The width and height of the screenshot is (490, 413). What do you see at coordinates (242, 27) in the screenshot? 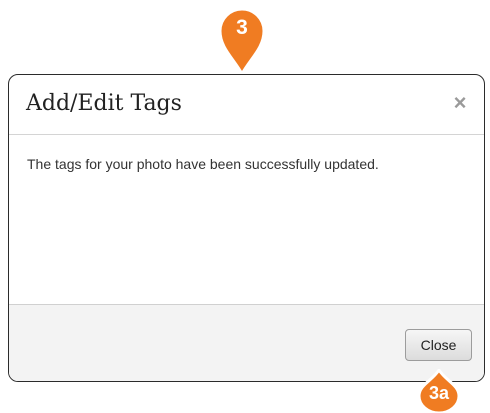
I see `callout-label: 3` at bounding box center [242, 27].